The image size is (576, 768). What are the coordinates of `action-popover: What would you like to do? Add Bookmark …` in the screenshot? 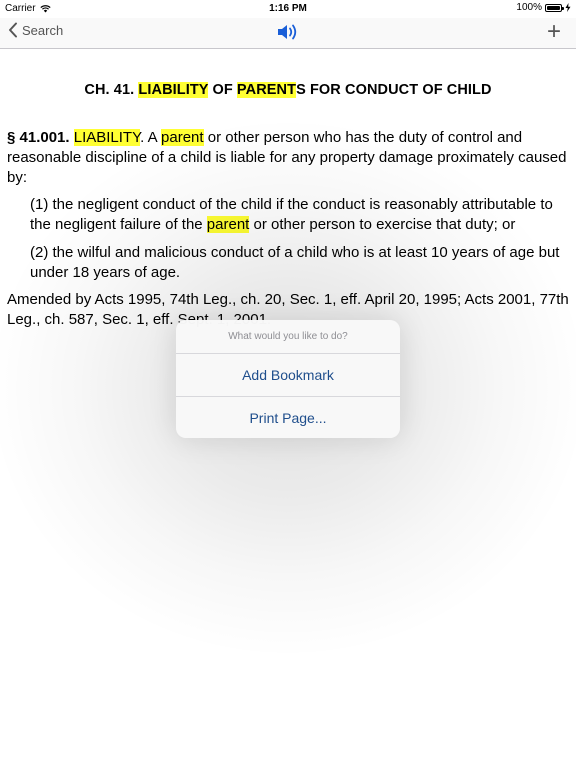 It's located at (288, 379).